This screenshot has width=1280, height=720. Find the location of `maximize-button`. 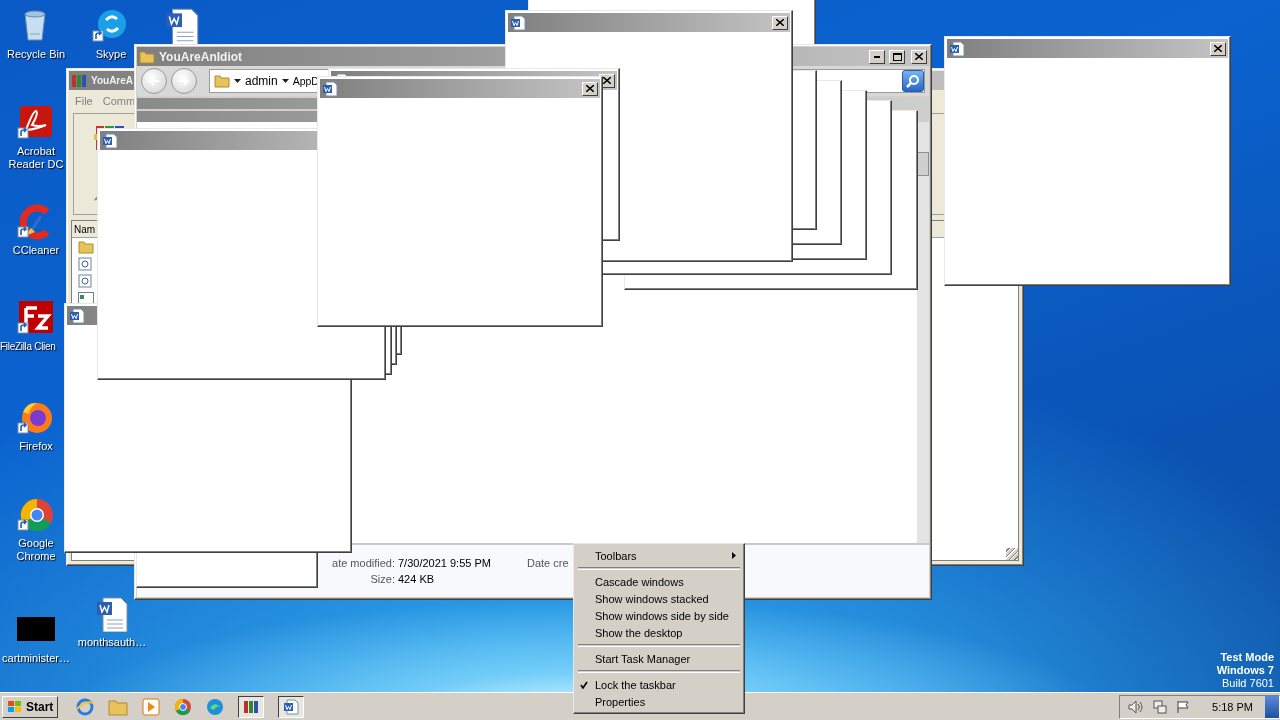

maximize-button is located at coordinates (897, 56).